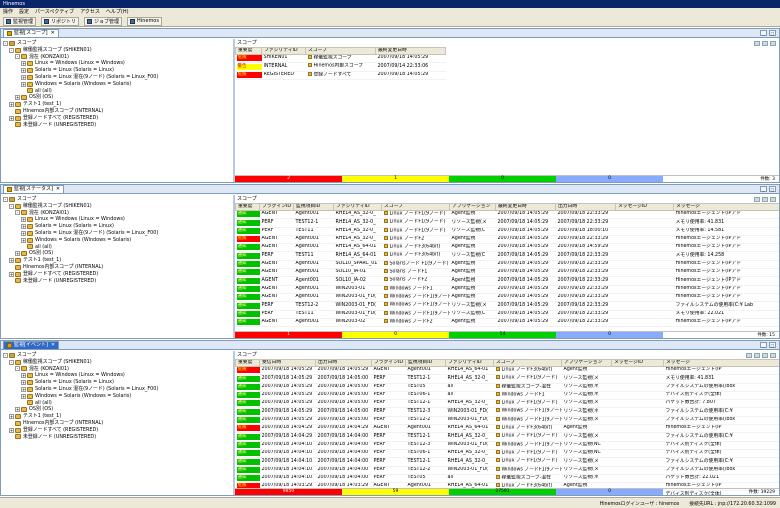 This screenshot has height=508, width=780. What do you see at coordinates (8, 12) in the screenshot?
I see `menu-item: 操作` at bounding box center [8, 12].